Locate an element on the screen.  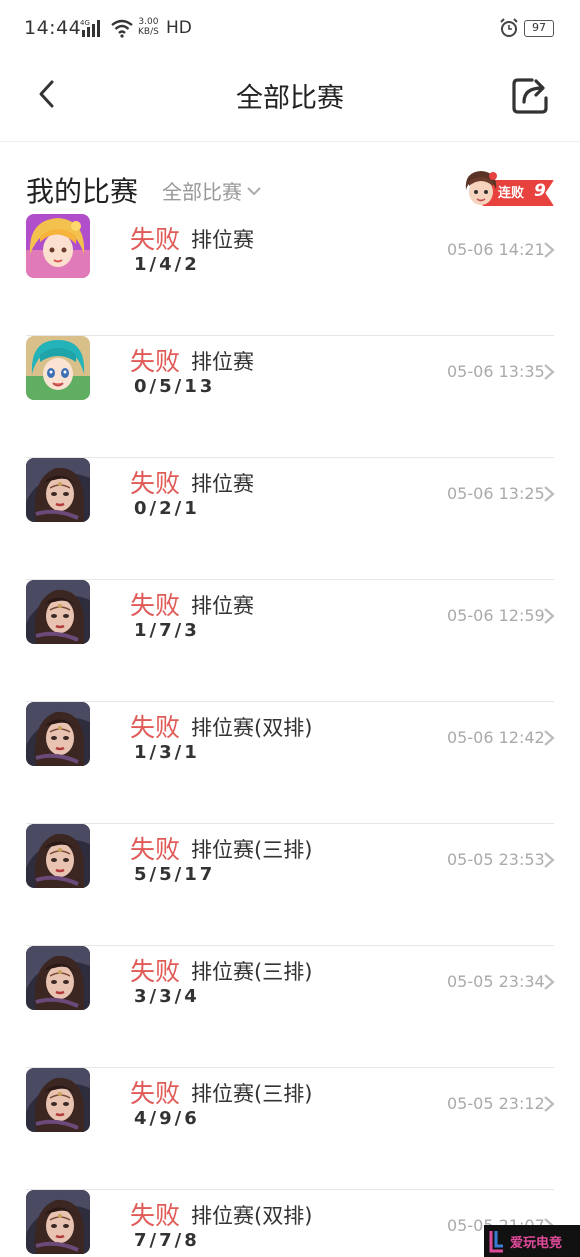
nav-bar: 全部比赛 is located at coordinates (290, 100).